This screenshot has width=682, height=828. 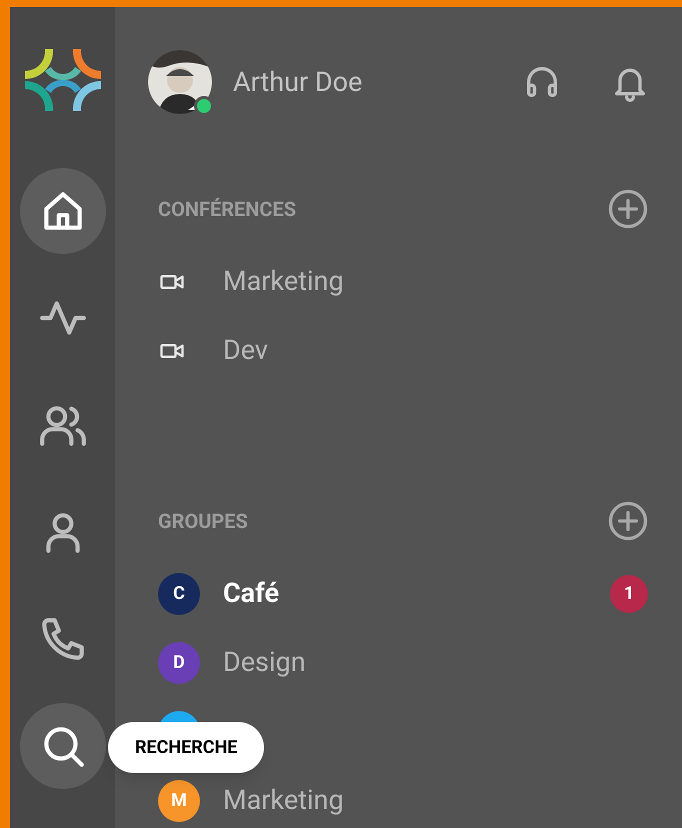 What do you see at coordinates (62, 80) in the screenshot?
I see `logo-icon` at bounding box center [62, 80].